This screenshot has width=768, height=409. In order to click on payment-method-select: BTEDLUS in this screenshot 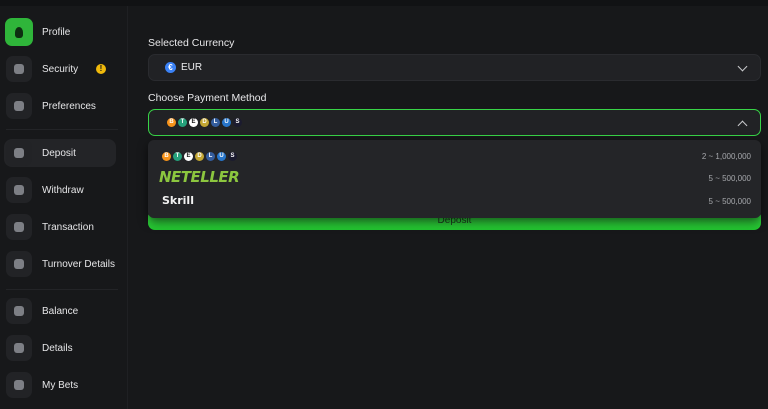, I will do `click(454, 122)`.